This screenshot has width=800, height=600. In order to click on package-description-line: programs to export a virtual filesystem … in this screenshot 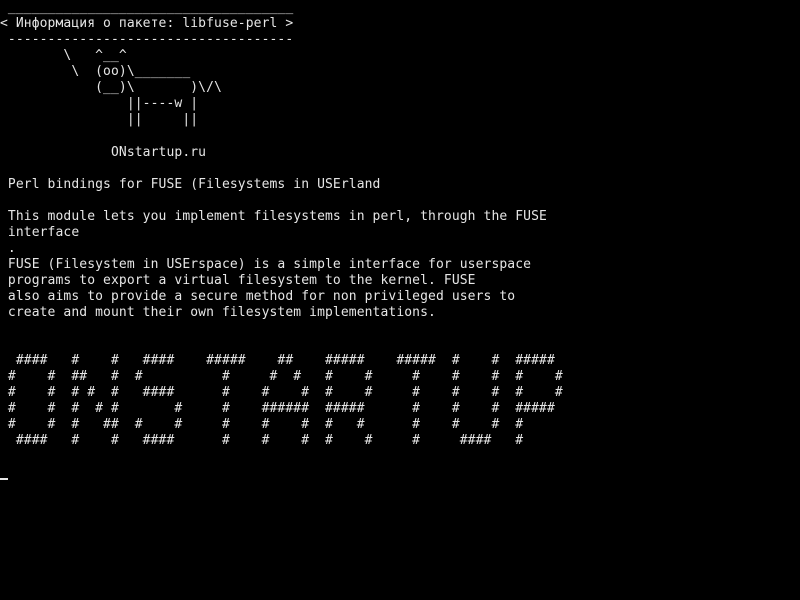, I will do `click(238, 280)`.